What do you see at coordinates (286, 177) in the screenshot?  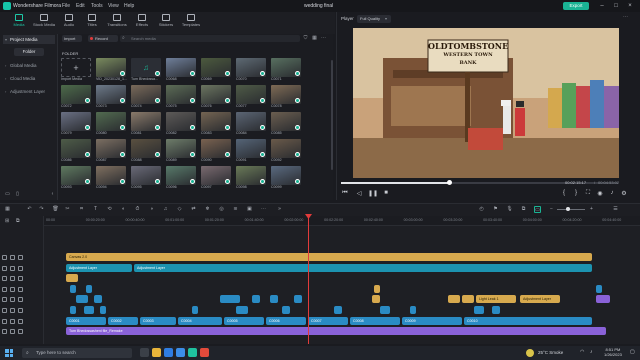 I see `media-item: C0099` at bounding box center [286, 177].